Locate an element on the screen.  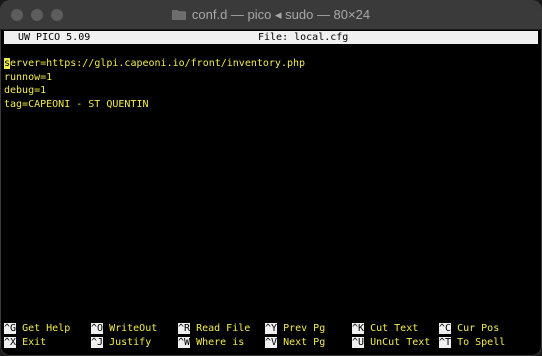
shortcut-label: WriteOut is located at coordinates (133, 328).